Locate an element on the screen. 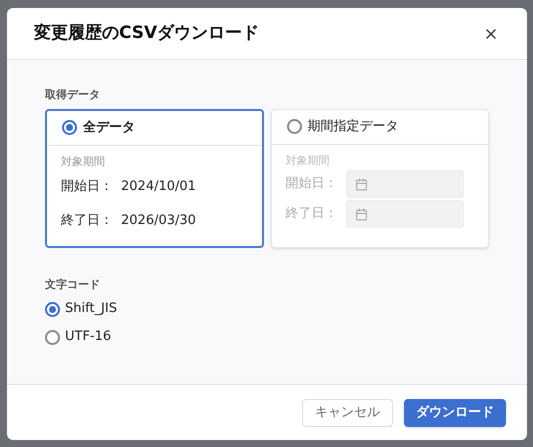  radio-label: UTF-16 is located at coordinates (88, 337).